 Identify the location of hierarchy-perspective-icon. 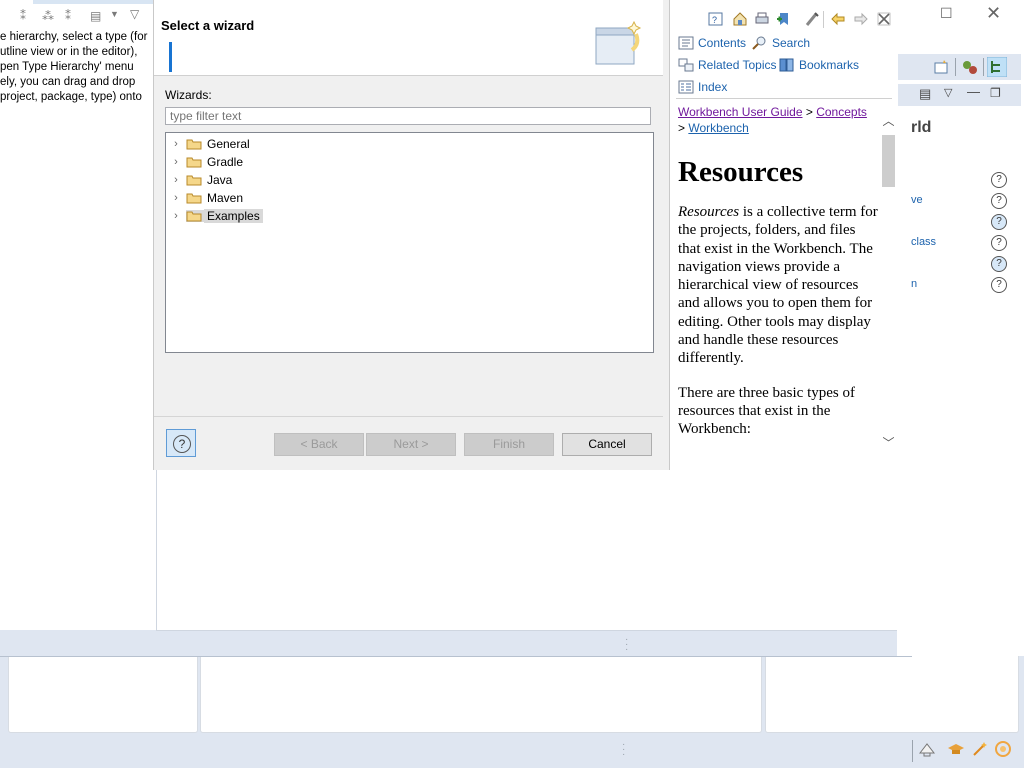
(997, 67).